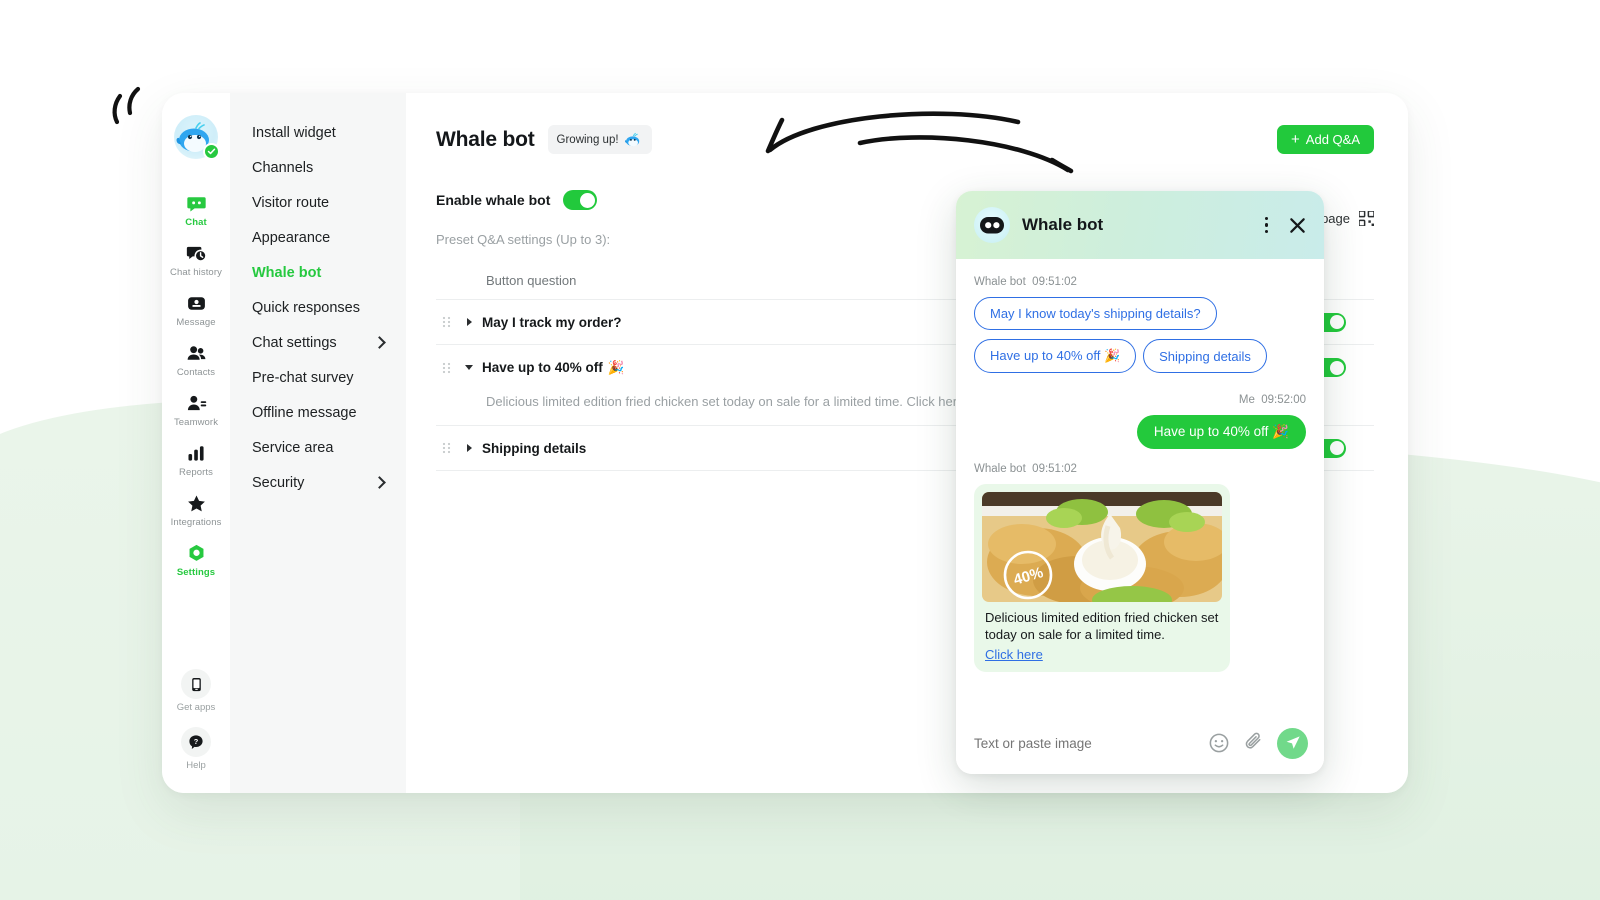 The width and height of the screenshot is (1600, 900). I want to click on sidebar-item-settings: Settings, so click(196, 559).